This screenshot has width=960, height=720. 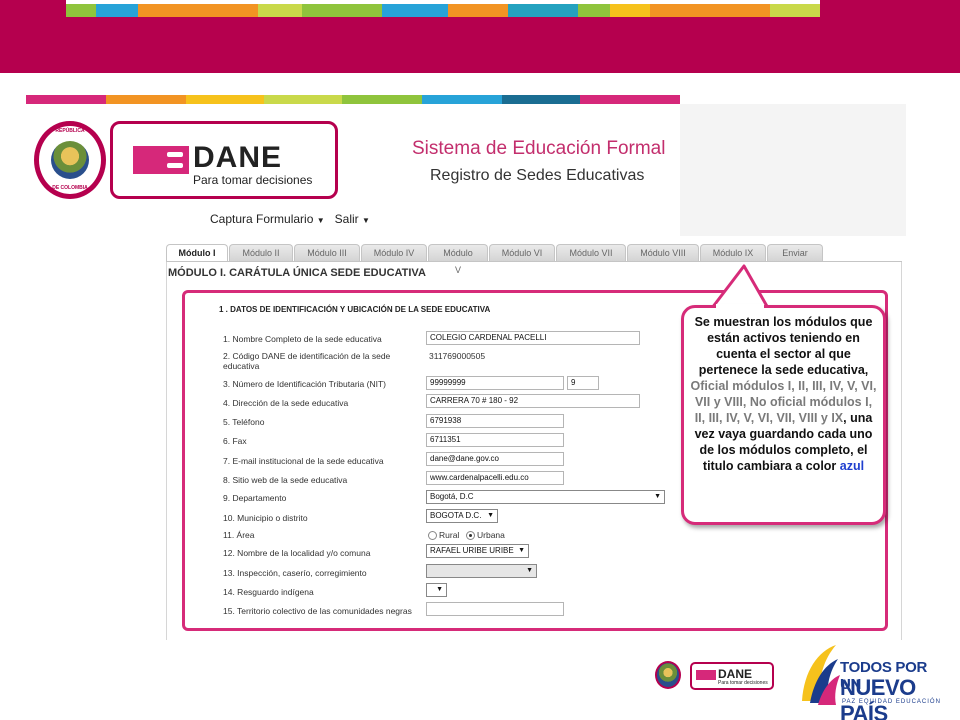 I want to click on footer-dane-logo: DANE Para tomar decisiones, so click(x=732, y=676).